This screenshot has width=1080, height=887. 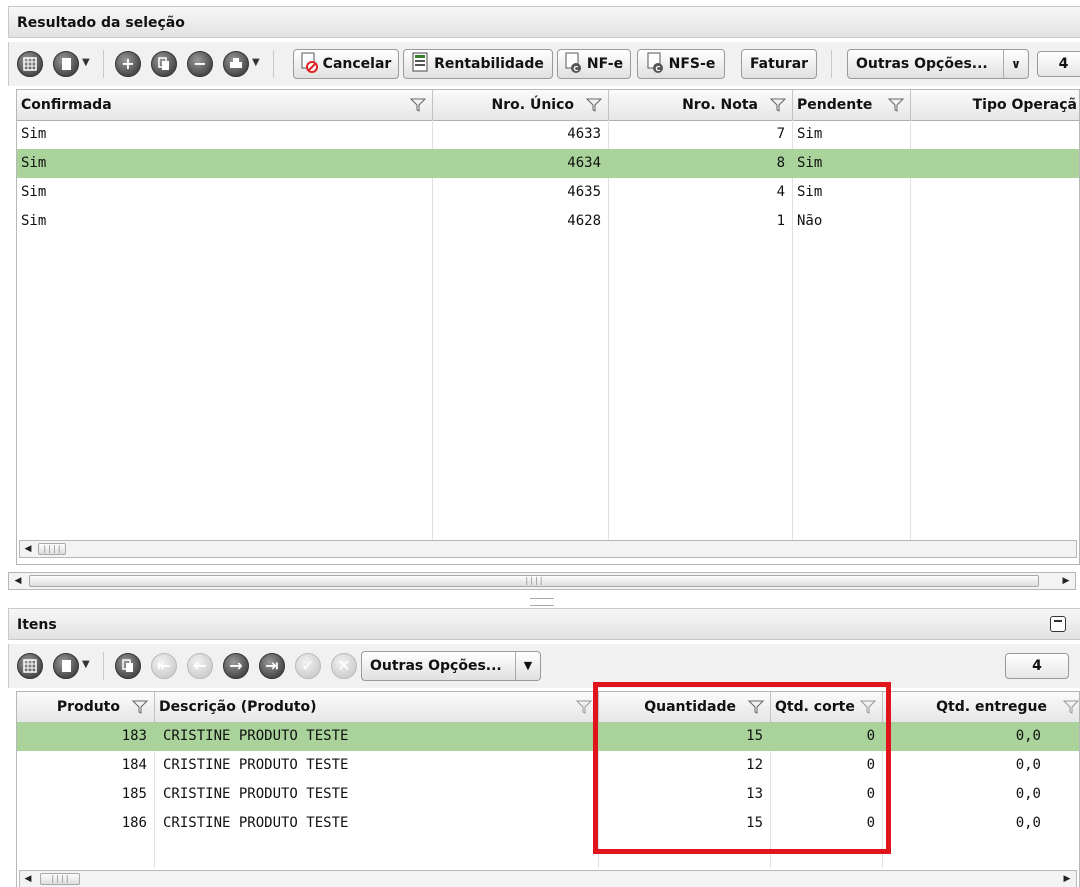 I want to click on col-confirmada-label: Confirmada, so click(x=66, y=105).